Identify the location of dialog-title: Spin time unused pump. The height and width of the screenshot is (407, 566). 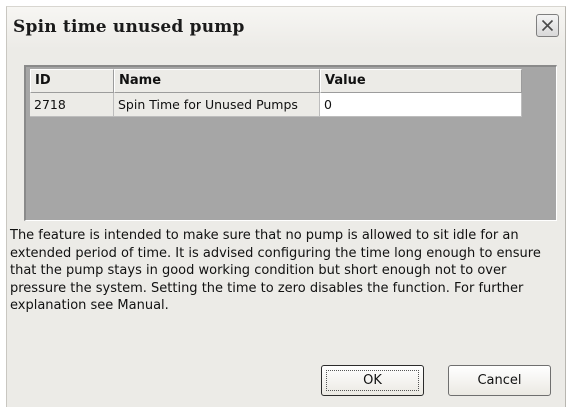
(129, 27).